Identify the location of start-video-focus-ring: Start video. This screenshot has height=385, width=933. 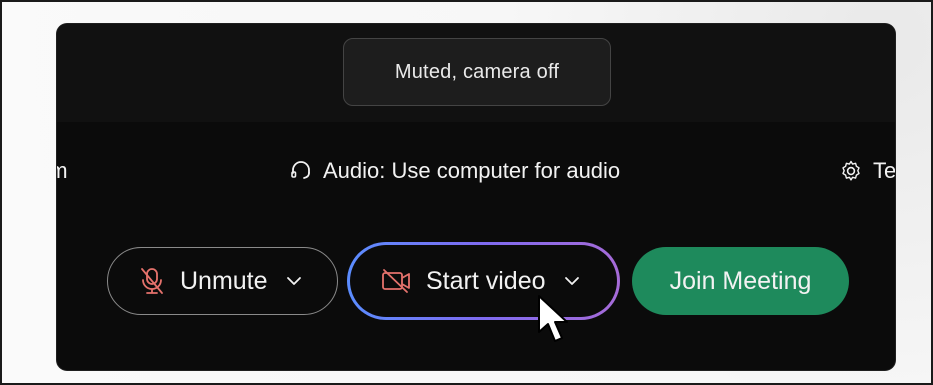
(483, 281).